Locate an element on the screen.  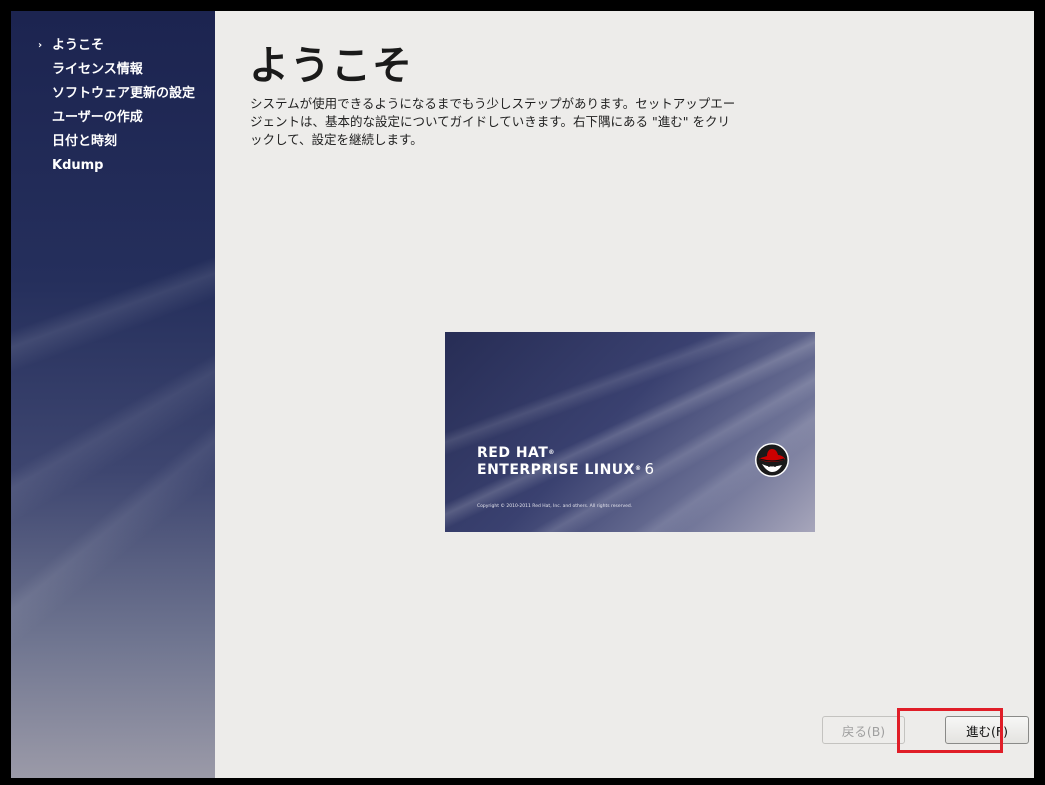
sidebar-item-date-time: 日付と時刻 is located at coordinates (113, 142).